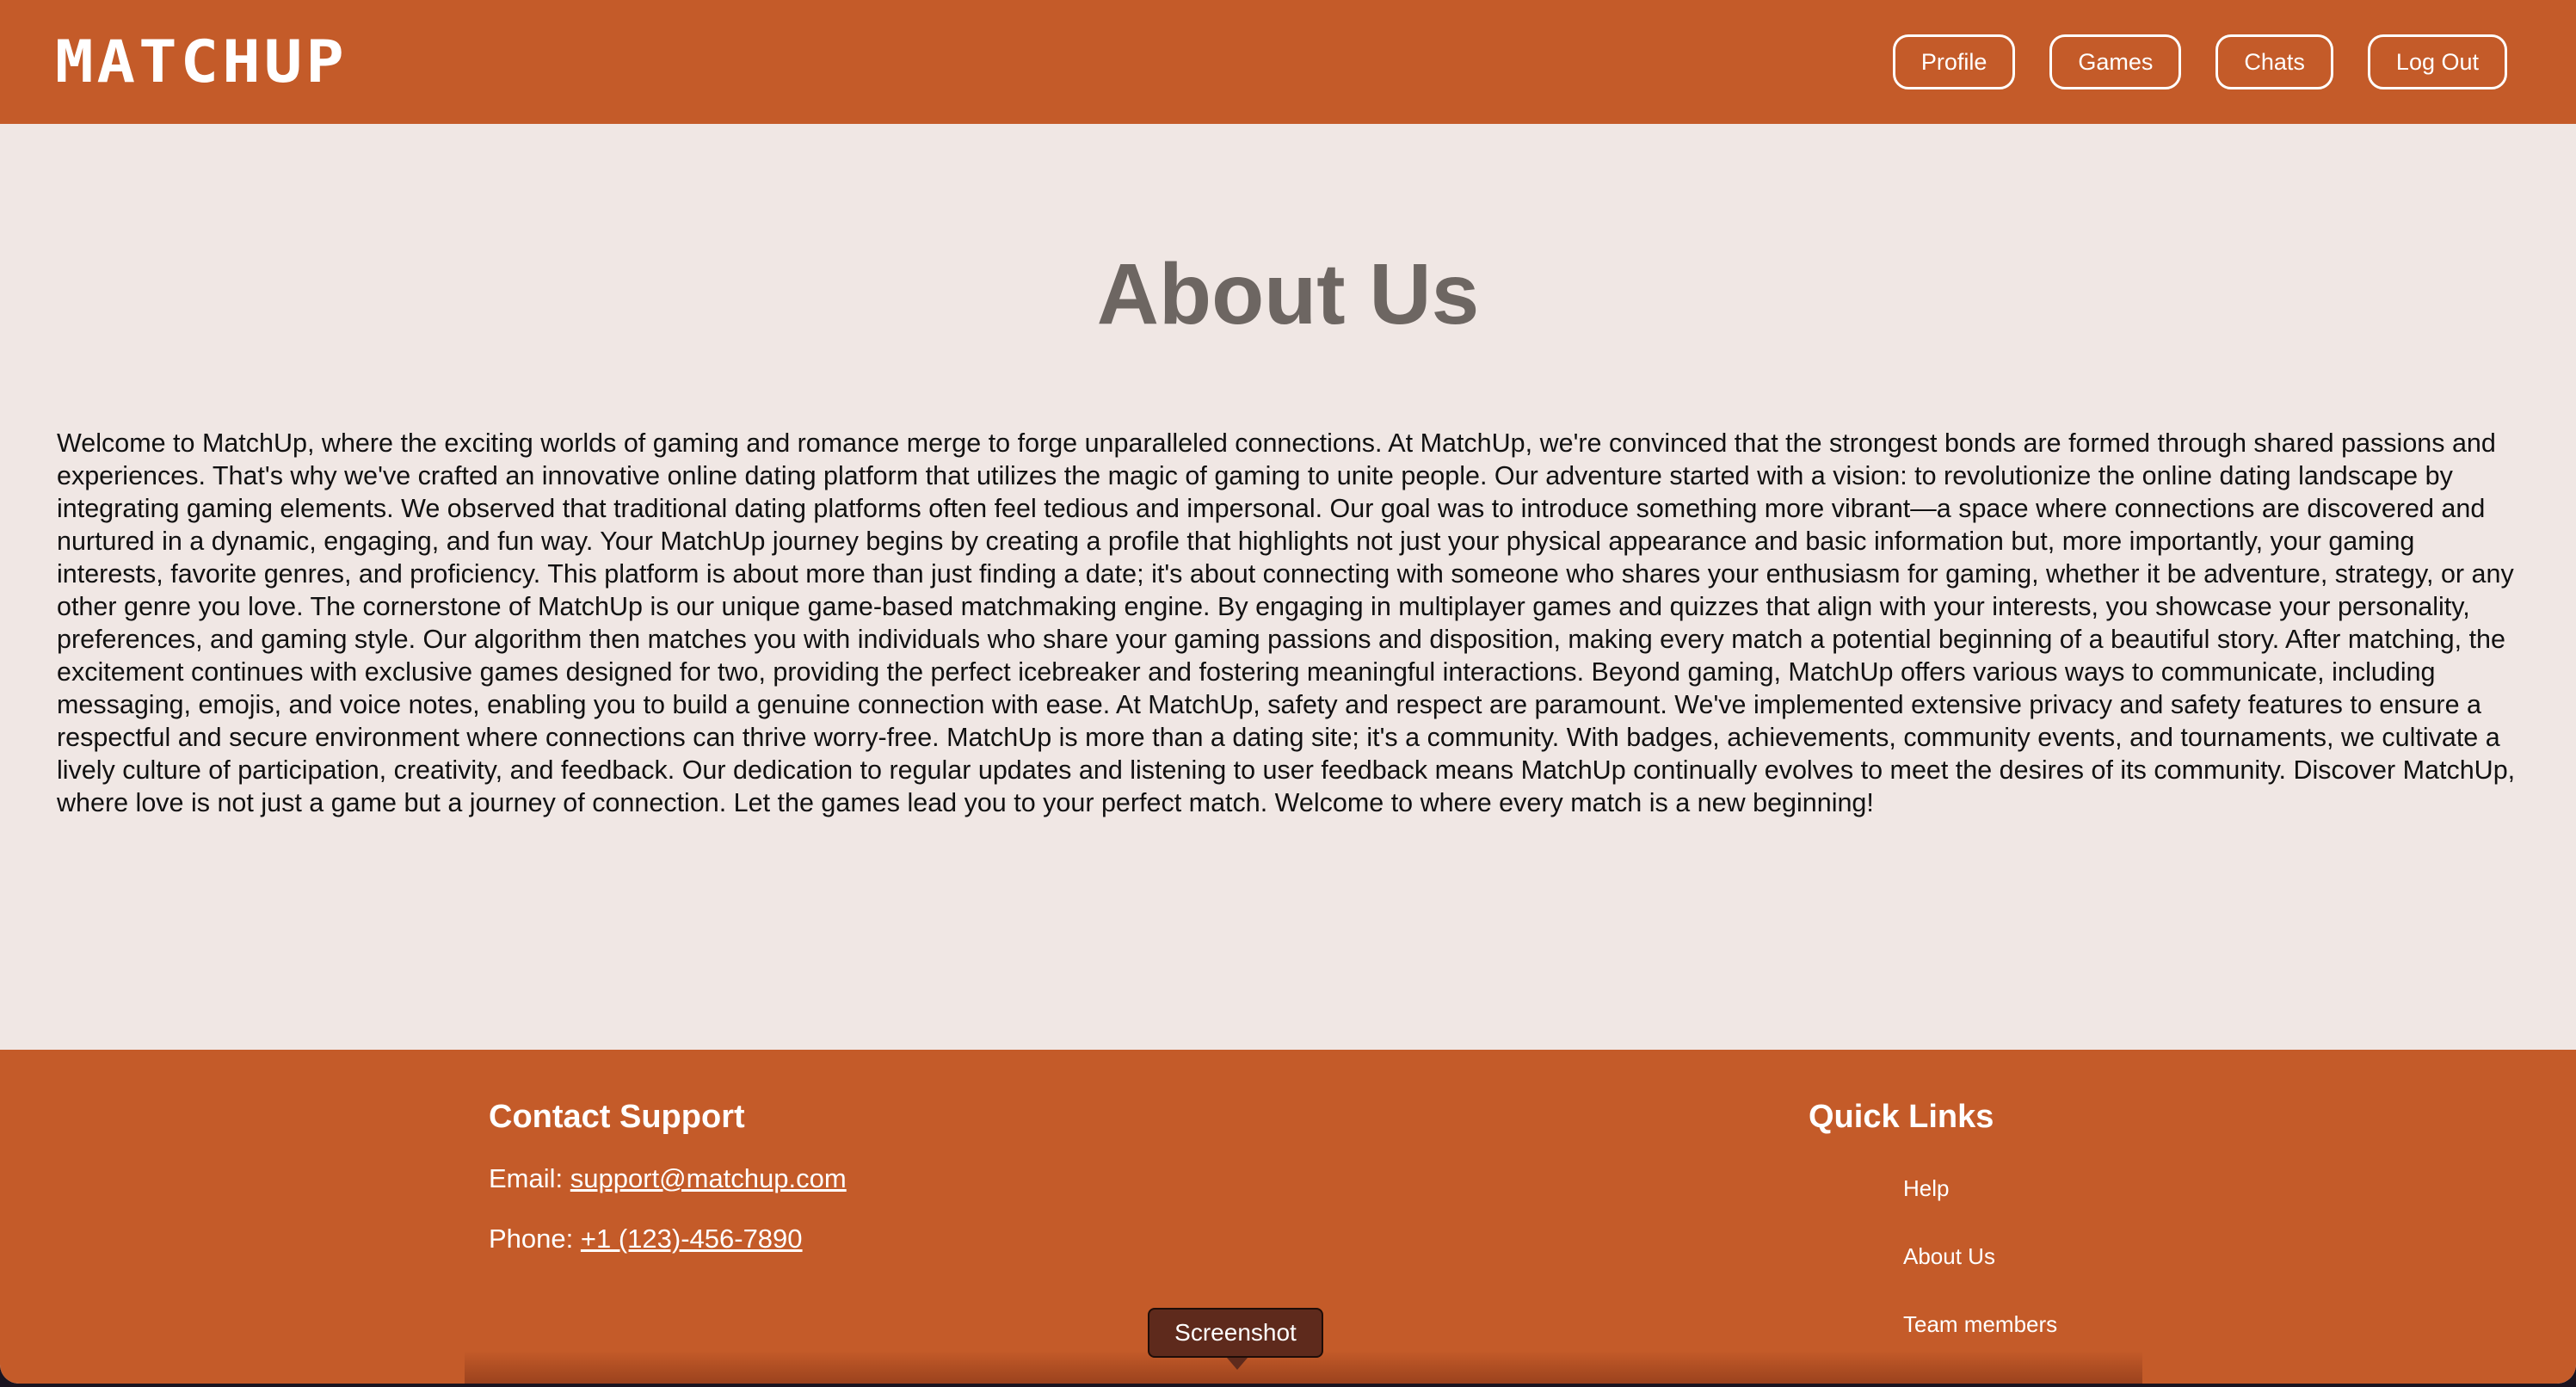 This screenshot has width=2576, height=1387. What do you see at coordinates (2199, 61) in the screenshot?
I see `main-nav: Profile Games Chats Log Out` at bounding box center [2199, 61].